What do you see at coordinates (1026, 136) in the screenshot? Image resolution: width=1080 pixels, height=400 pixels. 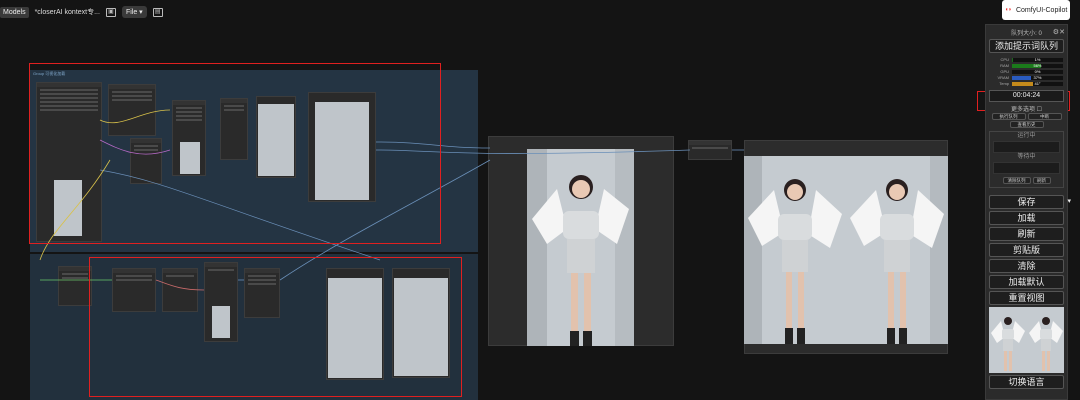 I see `running-label: 运行中` at bounding box center [1026, 136].